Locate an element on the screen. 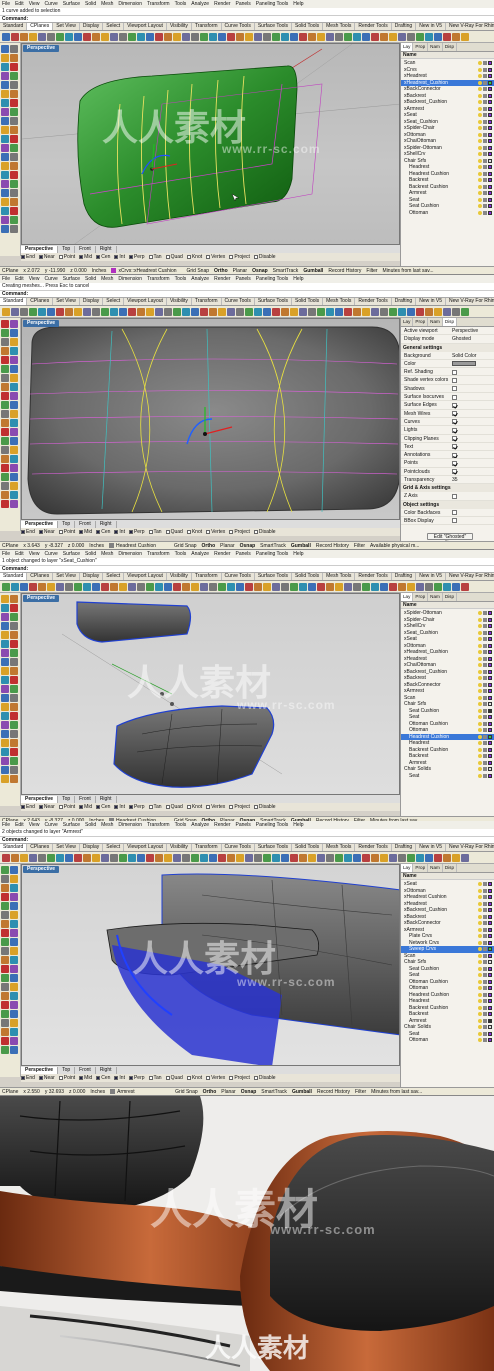 Image resolution: width=494 pixels, height=1371 pixels. menu-item-analyze: Analyze is located at coordinates (200, 4).